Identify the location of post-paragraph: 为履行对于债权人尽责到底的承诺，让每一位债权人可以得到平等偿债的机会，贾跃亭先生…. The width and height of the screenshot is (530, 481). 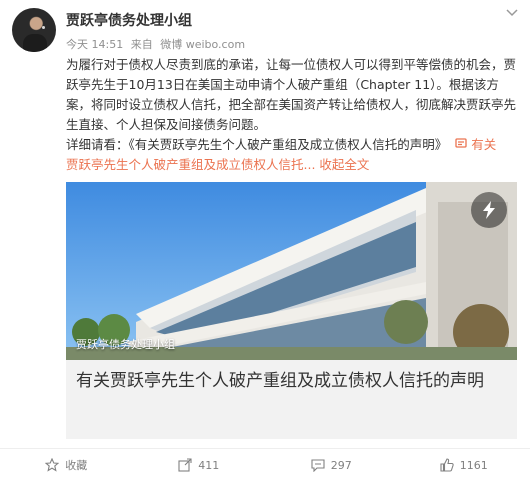
(291, 94).